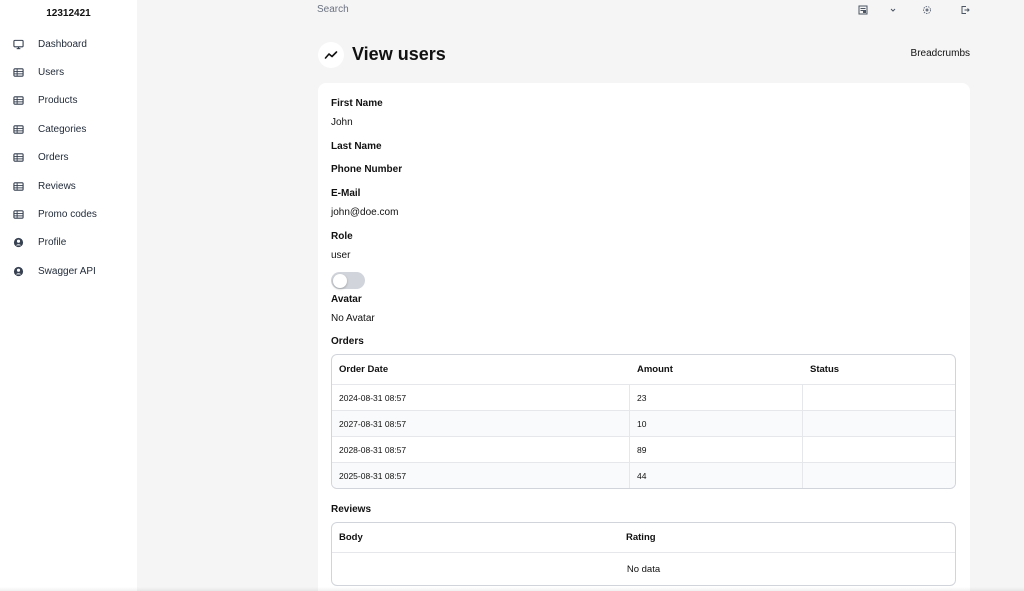  I want to click on language-icon, so click(863, 10).